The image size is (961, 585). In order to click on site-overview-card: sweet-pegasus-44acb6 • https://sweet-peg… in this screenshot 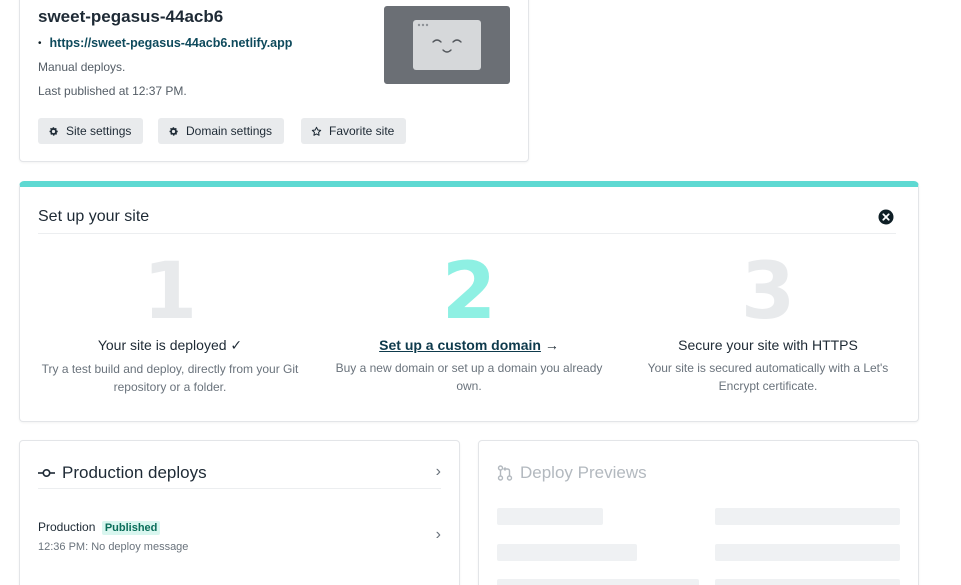, I will do `click(274, 81)`.